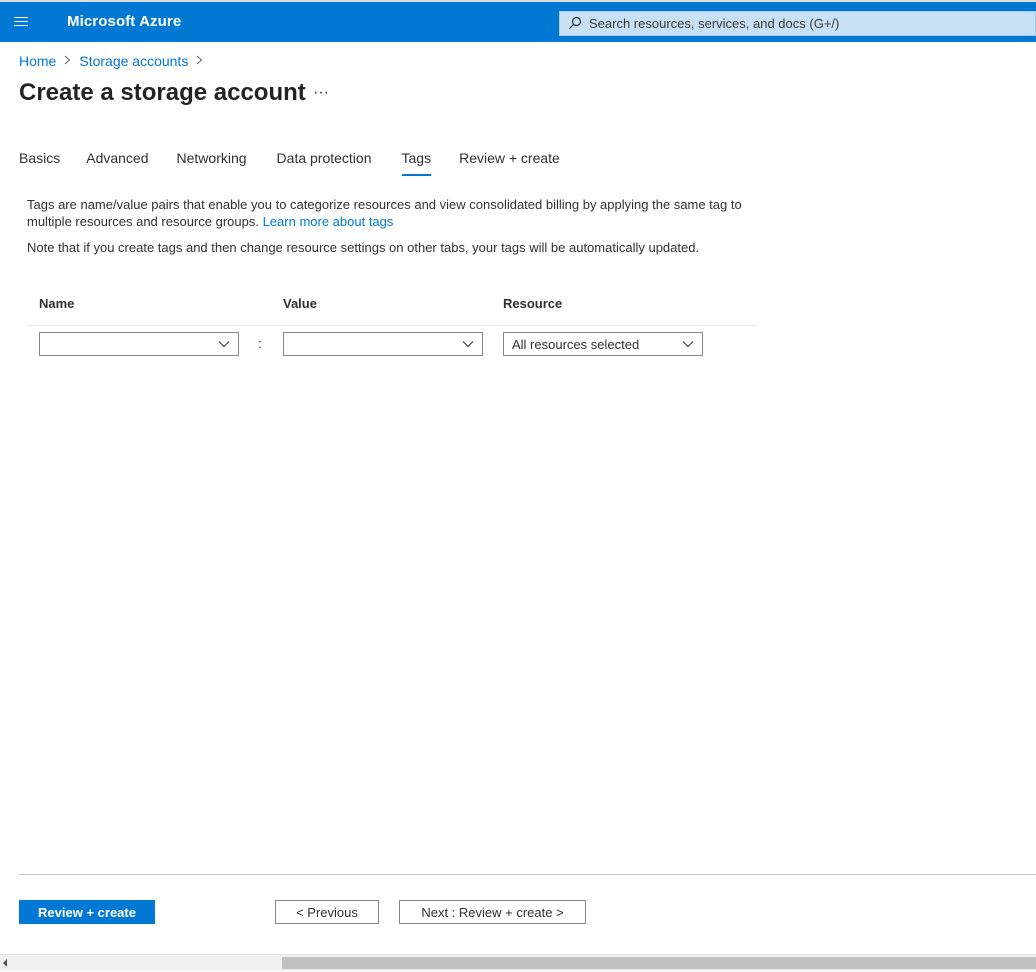 Image resolution: width=1036 pixels, height=972 pixels. What do you see at coordinates (533, 303) in the screenshot?
I see `column-header-resource: Resource` at bounding box center [533, 303].